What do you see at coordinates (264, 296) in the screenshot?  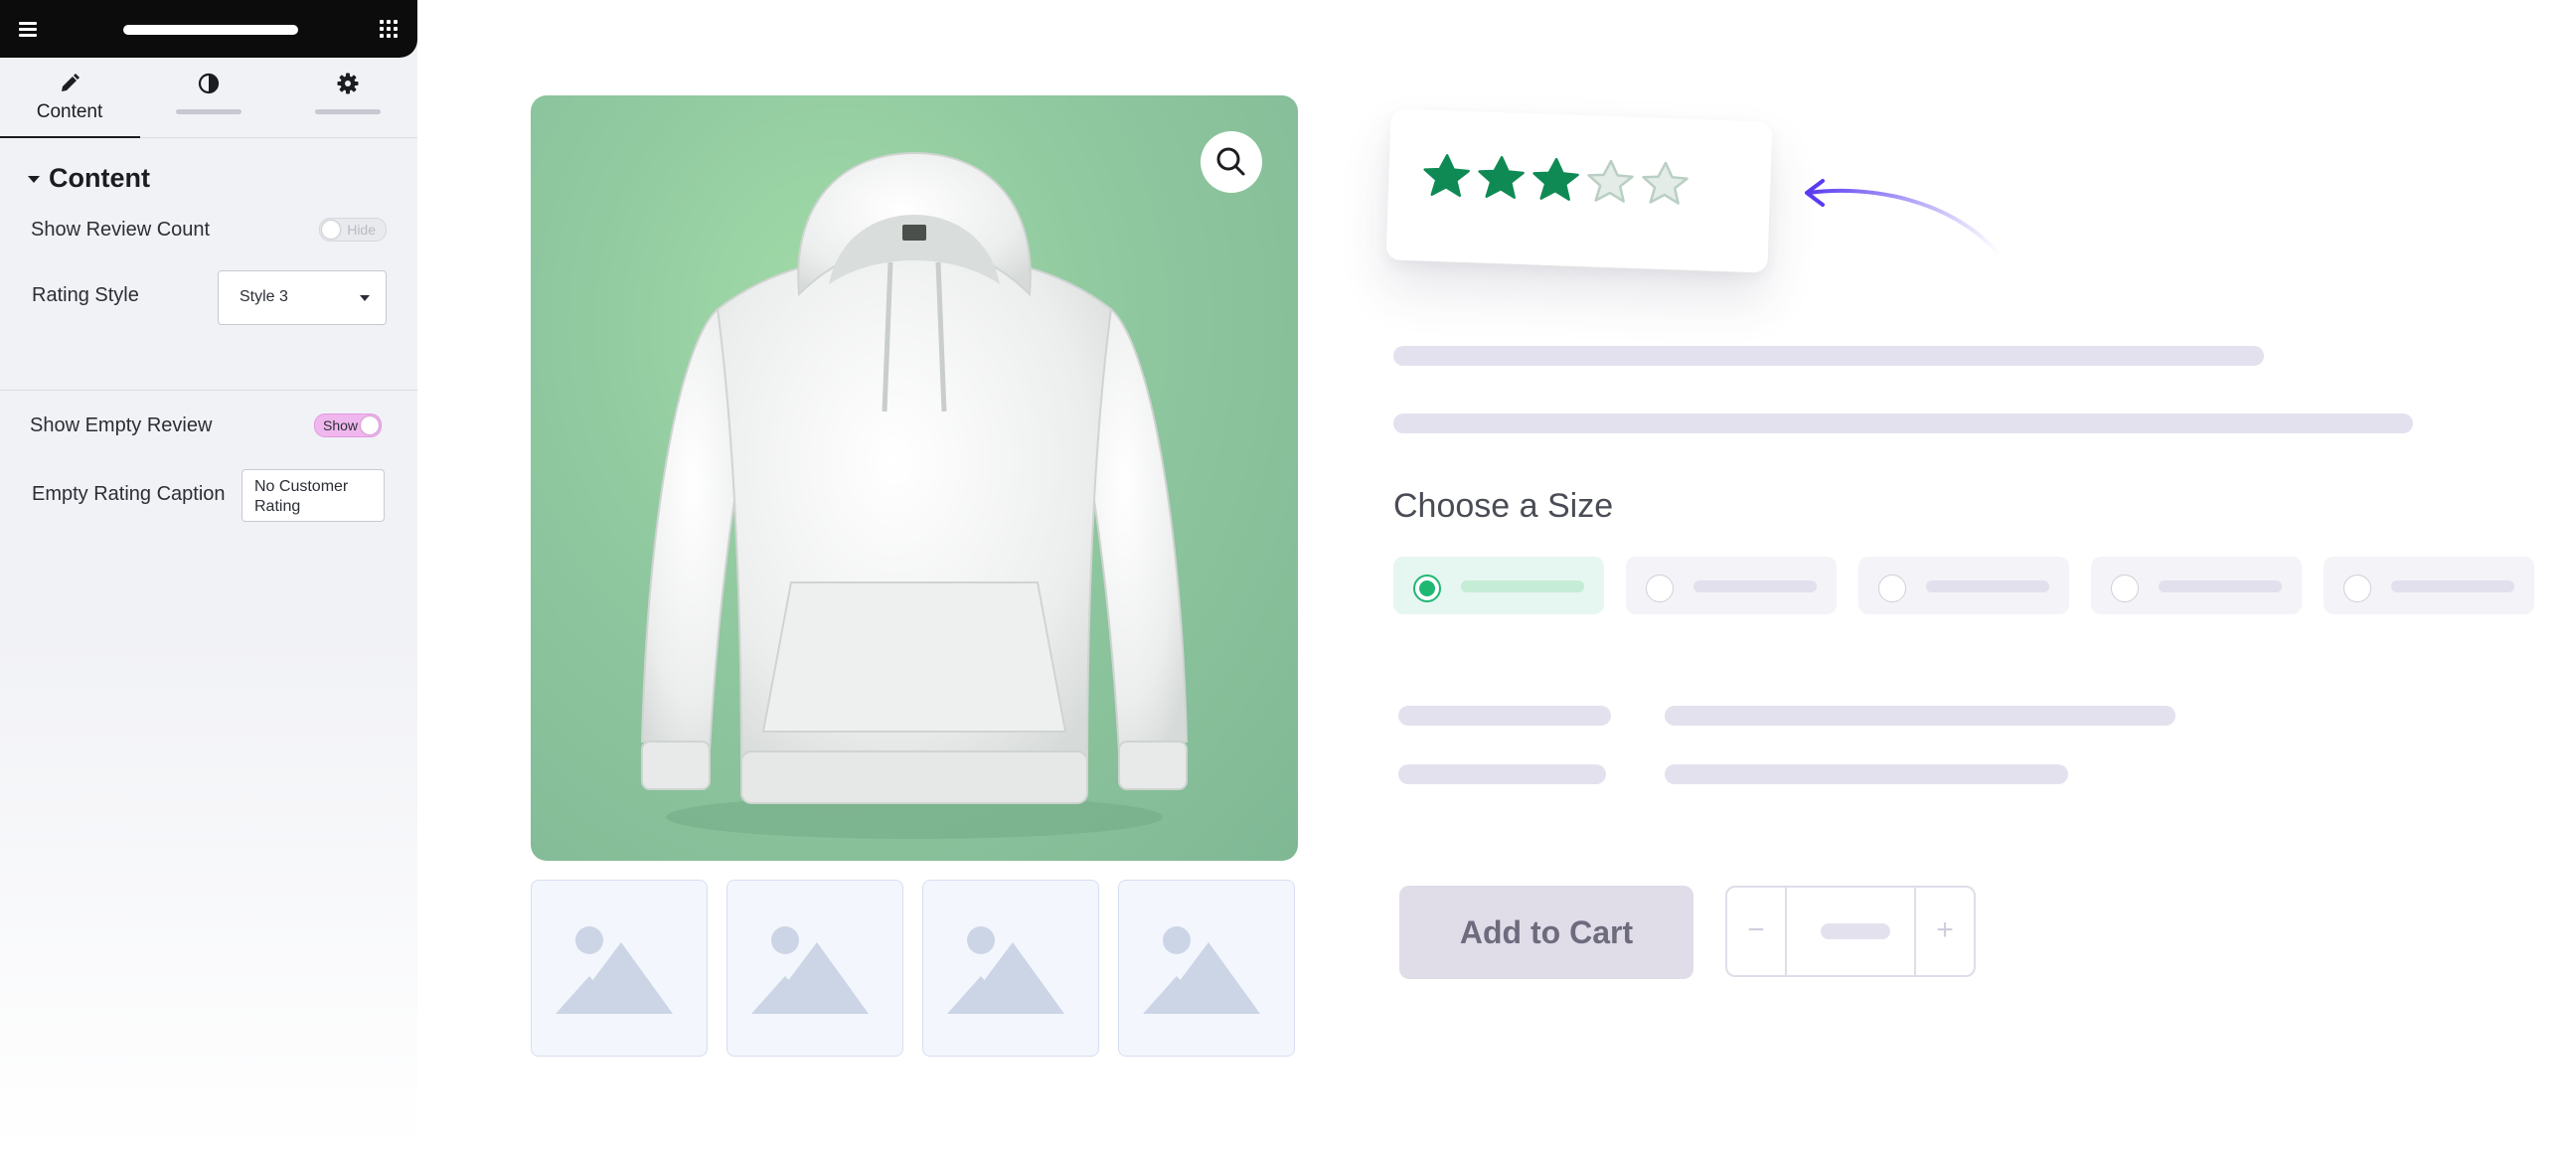 I see `rating-style-value: Style 3` at bounding box center [264, 296].